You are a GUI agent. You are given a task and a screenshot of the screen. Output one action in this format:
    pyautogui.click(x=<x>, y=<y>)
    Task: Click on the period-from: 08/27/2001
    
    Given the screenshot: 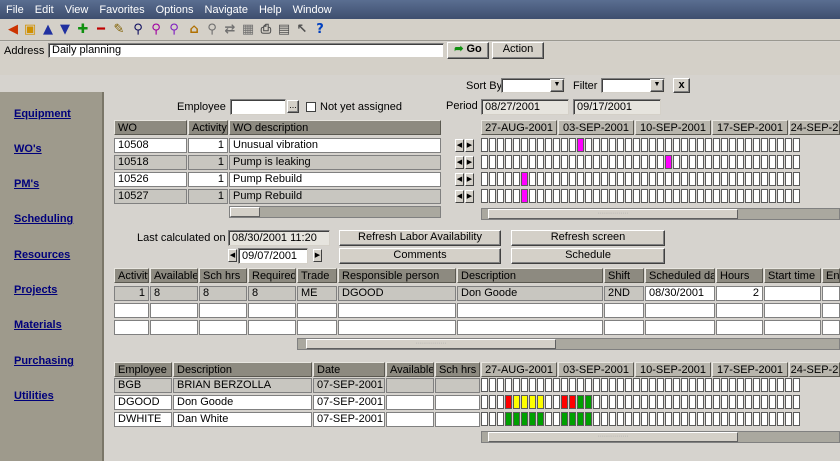 What is the action you would take?
    pyautogui.click(x=525, y=107)
    